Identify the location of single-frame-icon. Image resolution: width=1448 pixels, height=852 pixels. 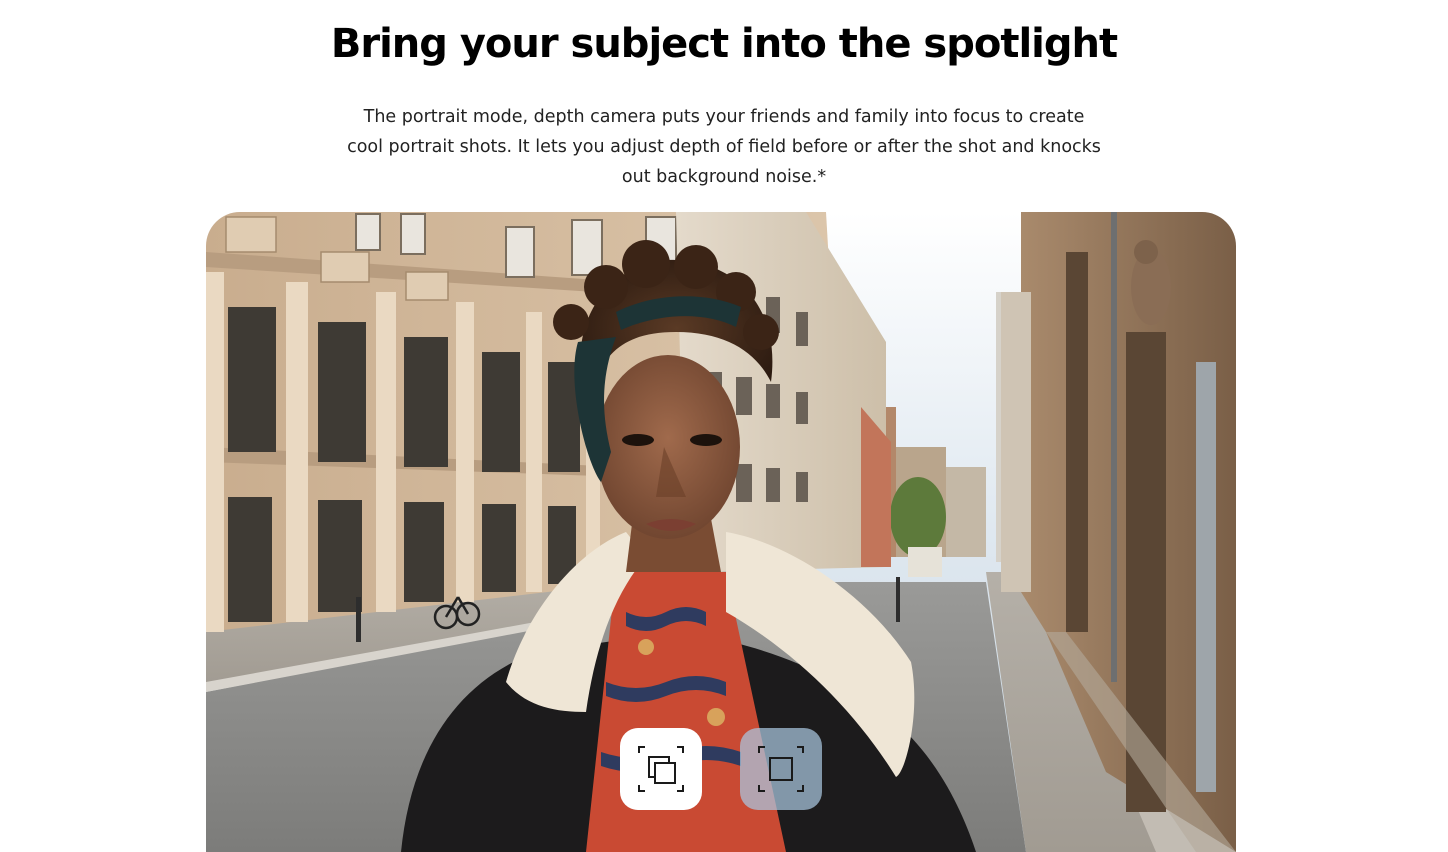
(781, 769).